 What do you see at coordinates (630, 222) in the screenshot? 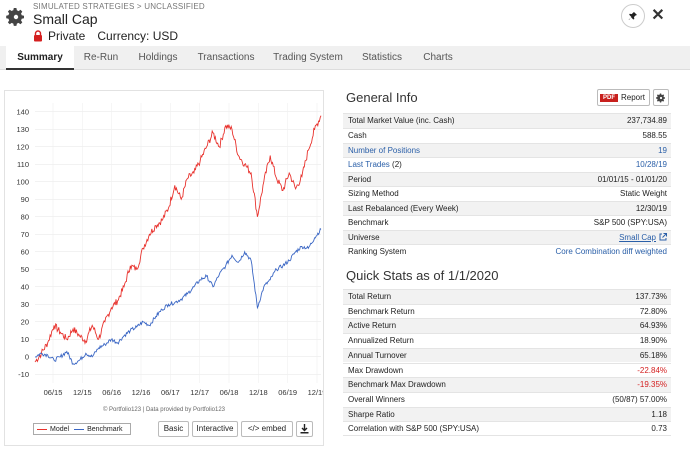
I see `info-value: S&P 500 (SPY:USA)` at bounding box center [630, 222].